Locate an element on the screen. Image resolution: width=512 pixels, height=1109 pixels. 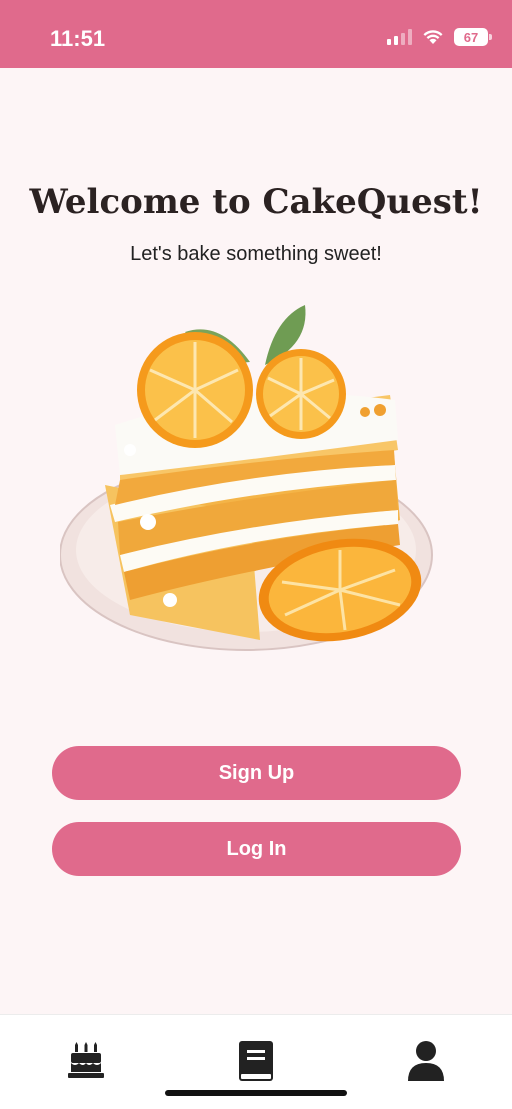
page-subtitle: Let's bake something sweet! is located at coordinates (256, 254).